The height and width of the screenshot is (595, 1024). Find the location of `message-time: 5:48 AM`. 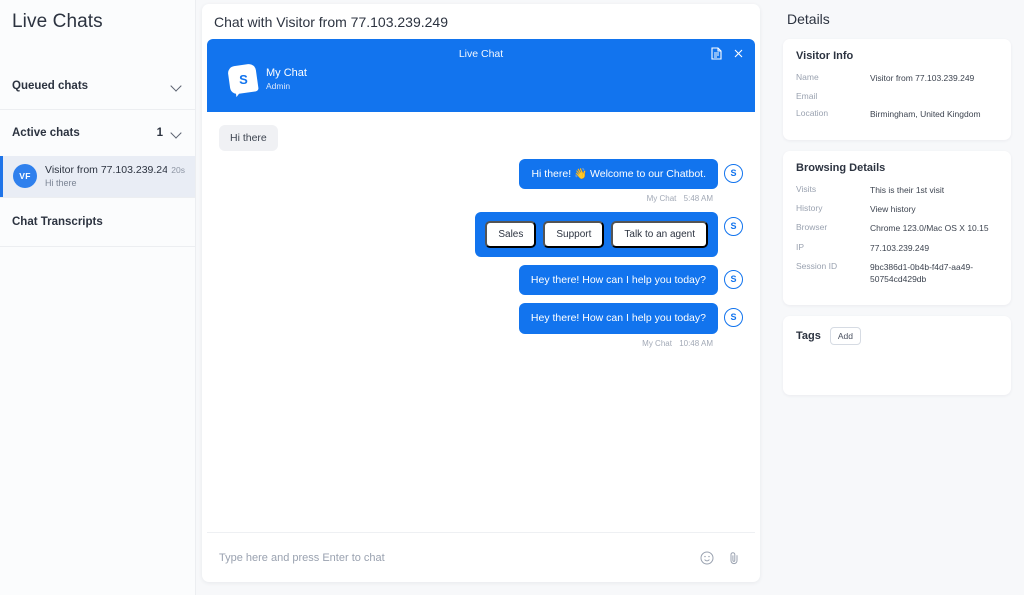

message-time: 5:48 AM is located at coordinates (698, 199).